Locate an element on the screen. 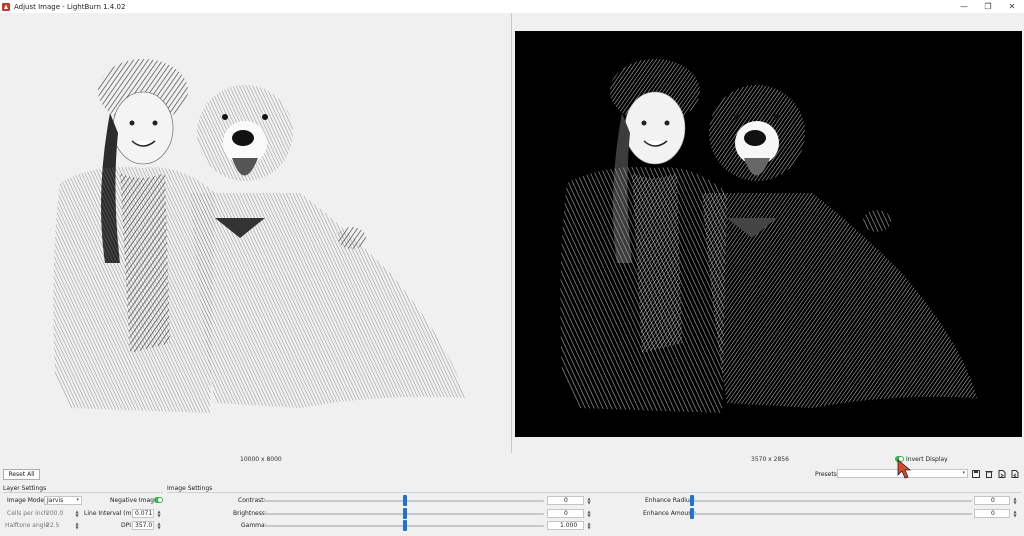 The height and width of the screenshot is (536, 1024). enhance-radius-stepper: ▲ ▼ is located at coordinates (1015, 500).